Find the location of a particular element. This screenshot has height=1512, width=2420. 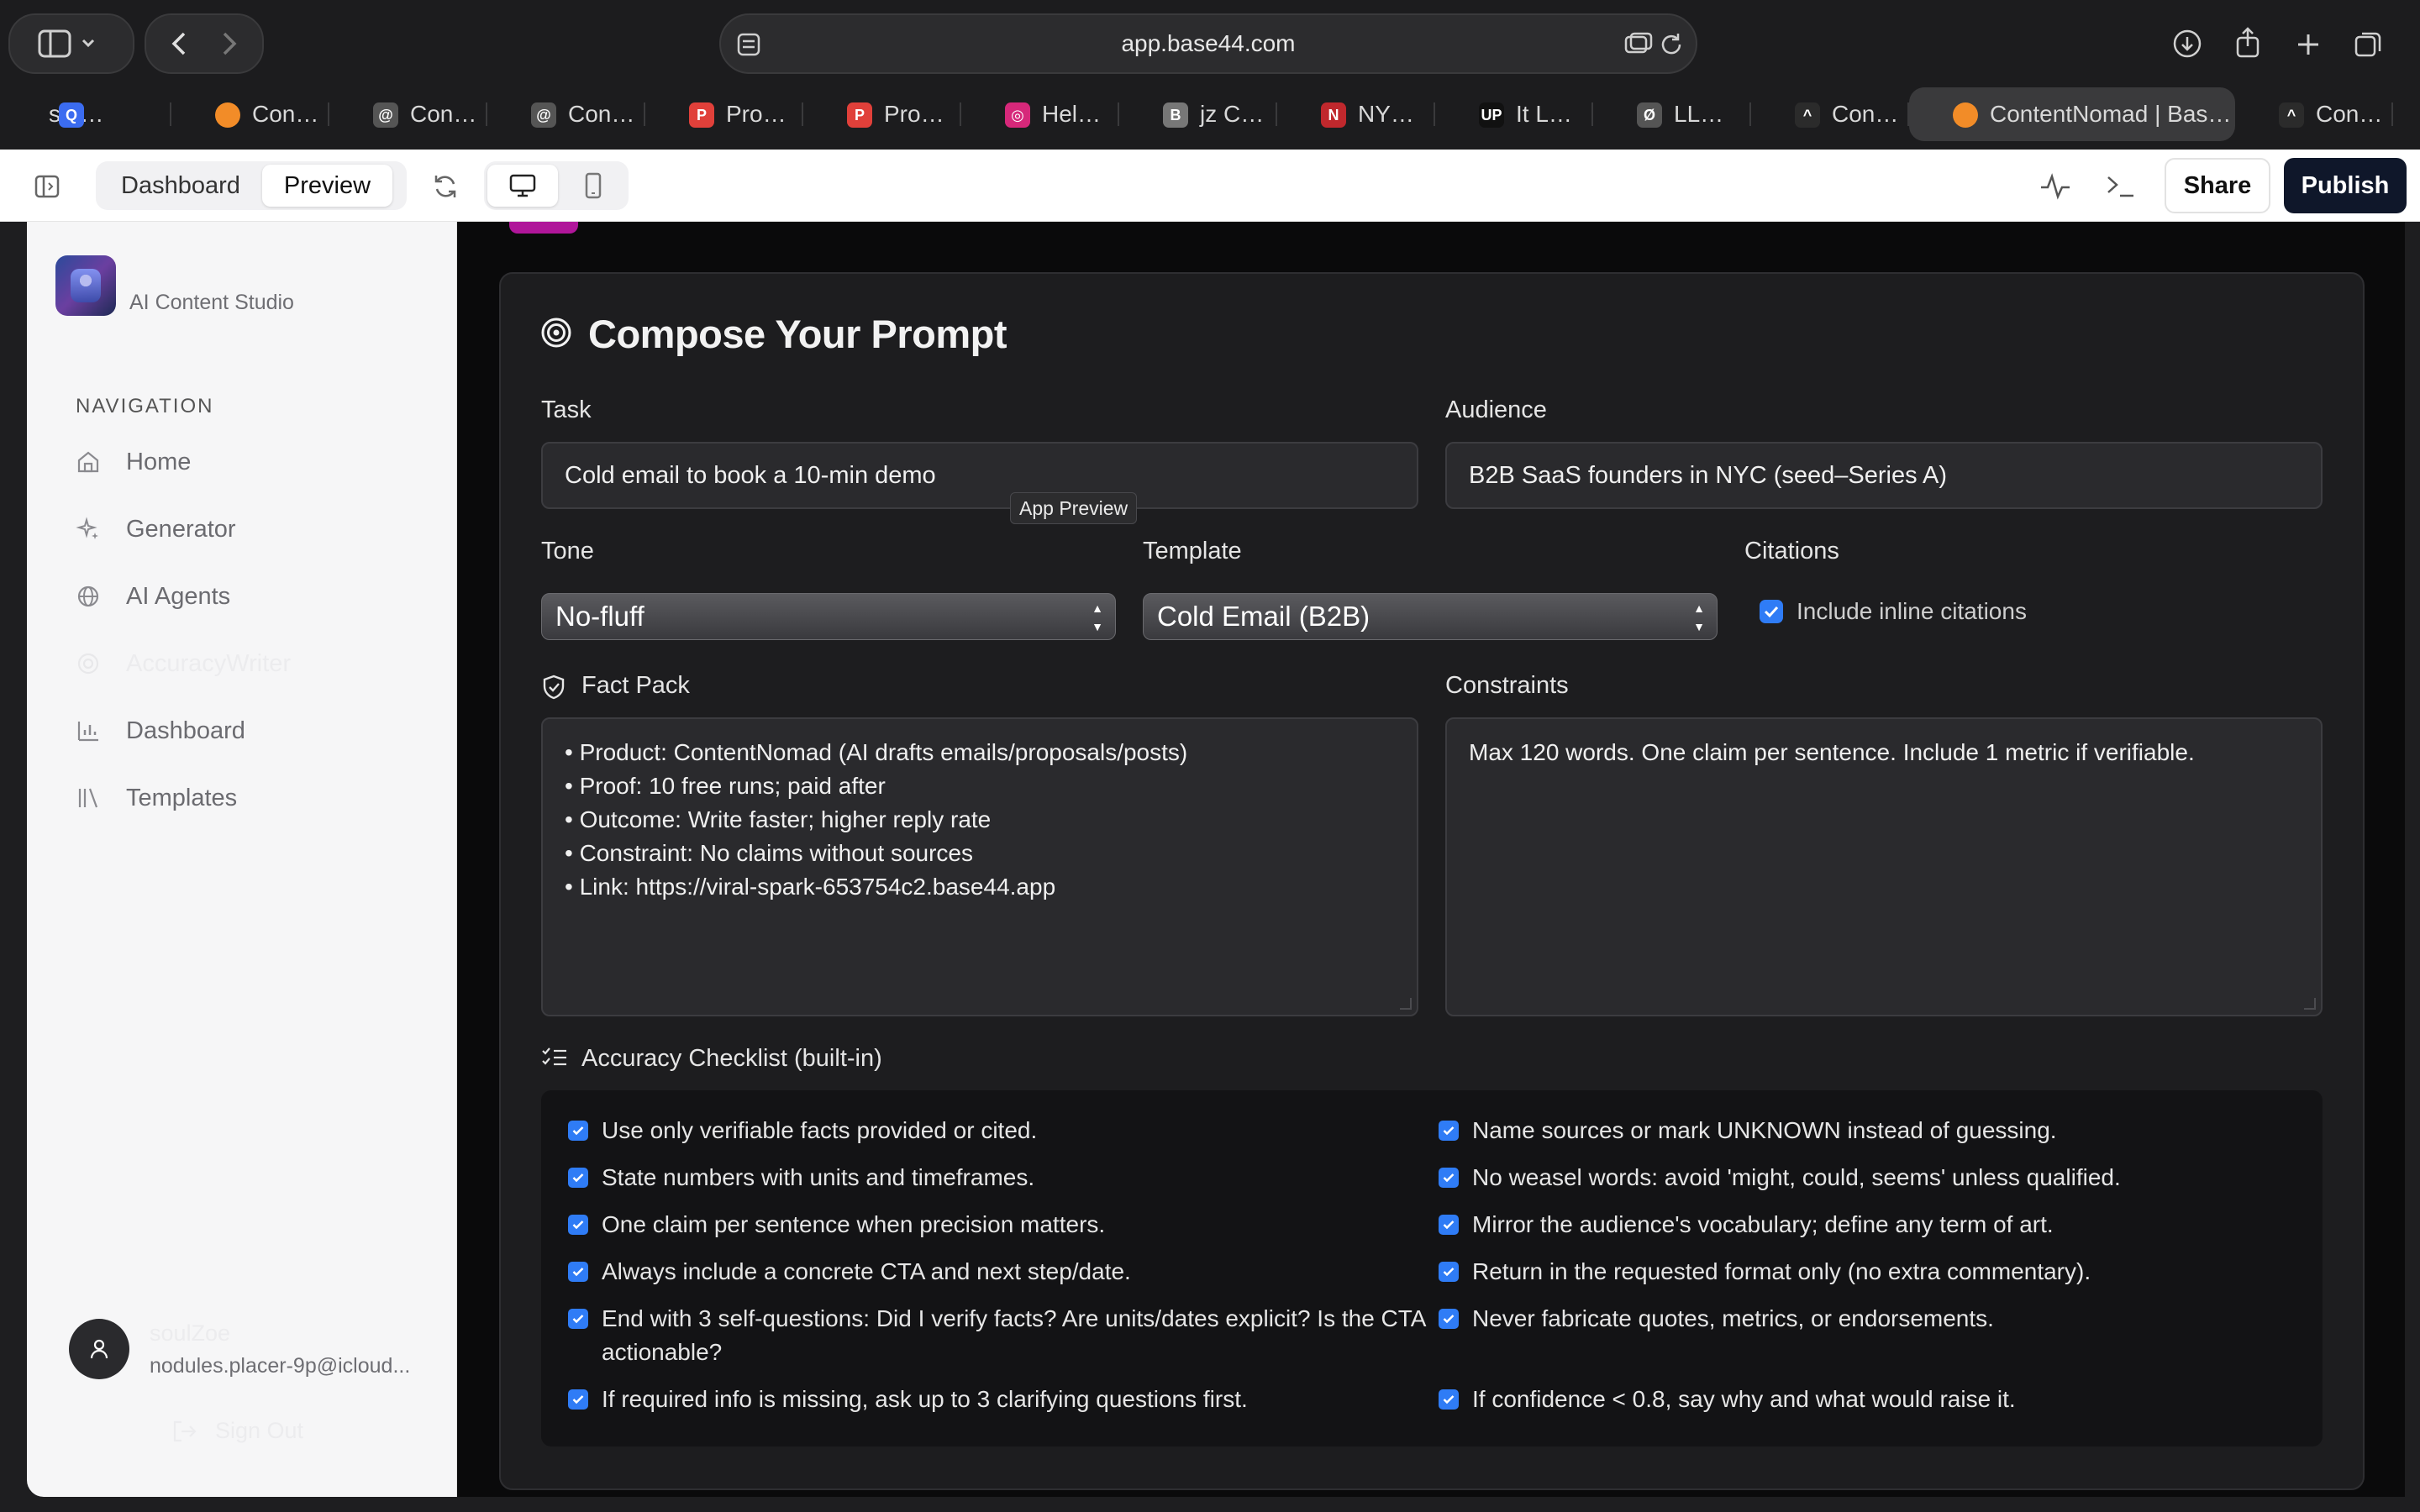

sidebar-item-templates: Templates is located at coordinates (261, 798).